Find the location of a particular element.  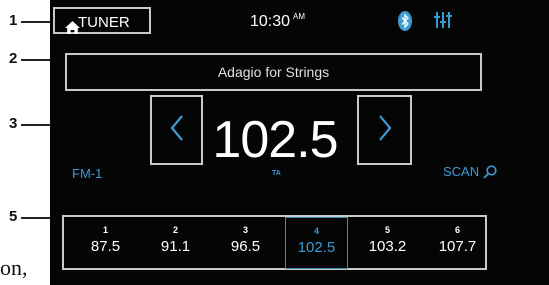

chevron-right-icon is located at coordinates (385, 130).